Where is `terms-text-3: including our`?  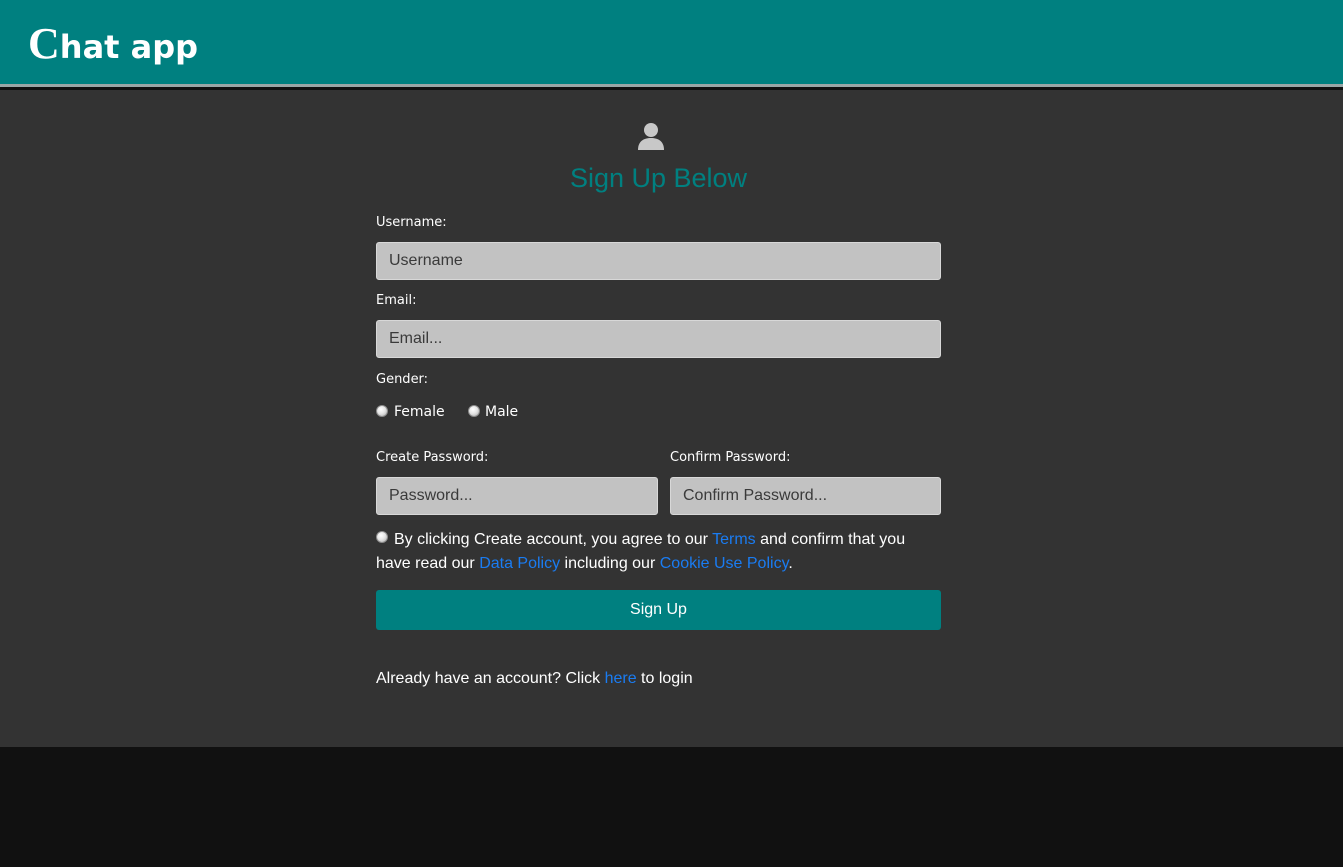
terms-text-3: including our is located at coordinates (610, 563).